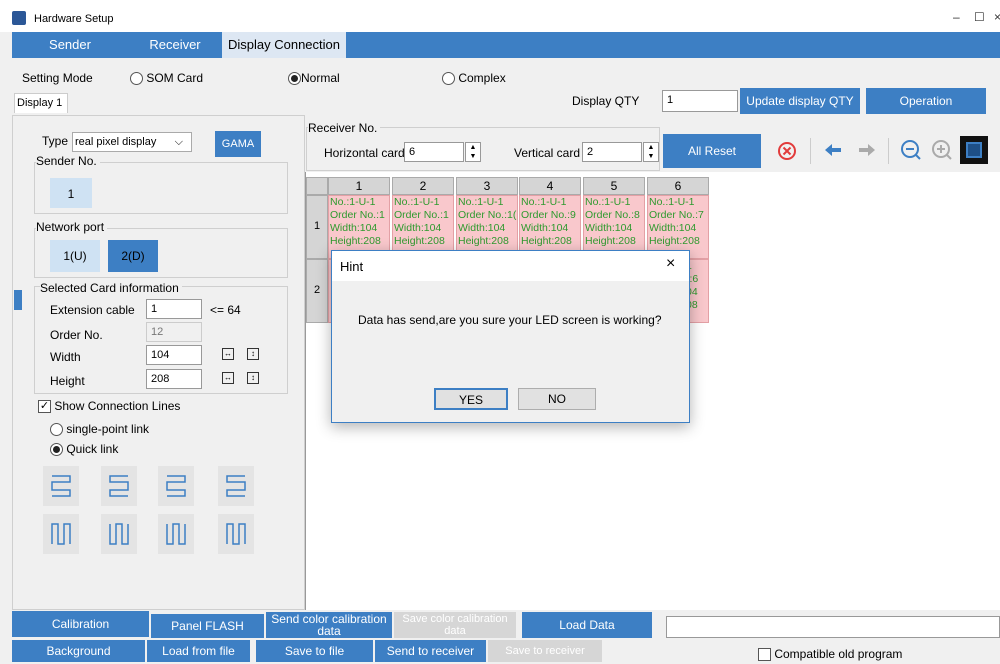  I want to click on order-no-input: 12, so click(174, 332).